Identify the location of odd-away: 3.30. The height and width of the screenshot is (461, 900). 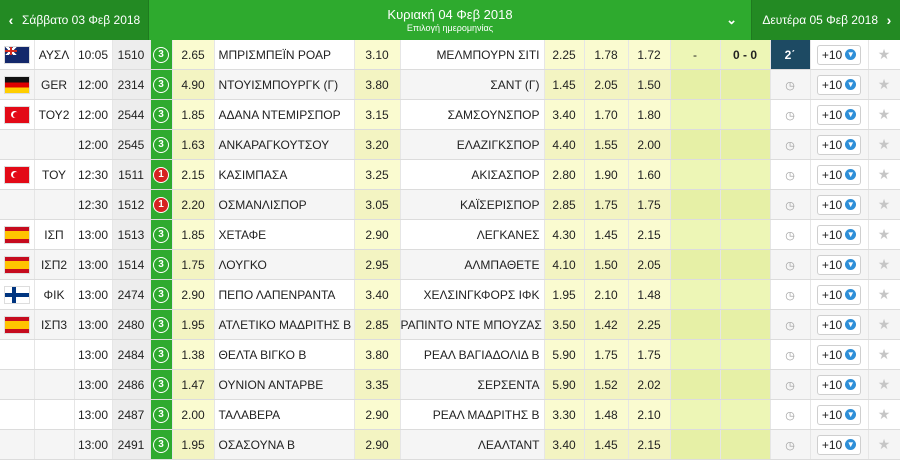
(564, 414).